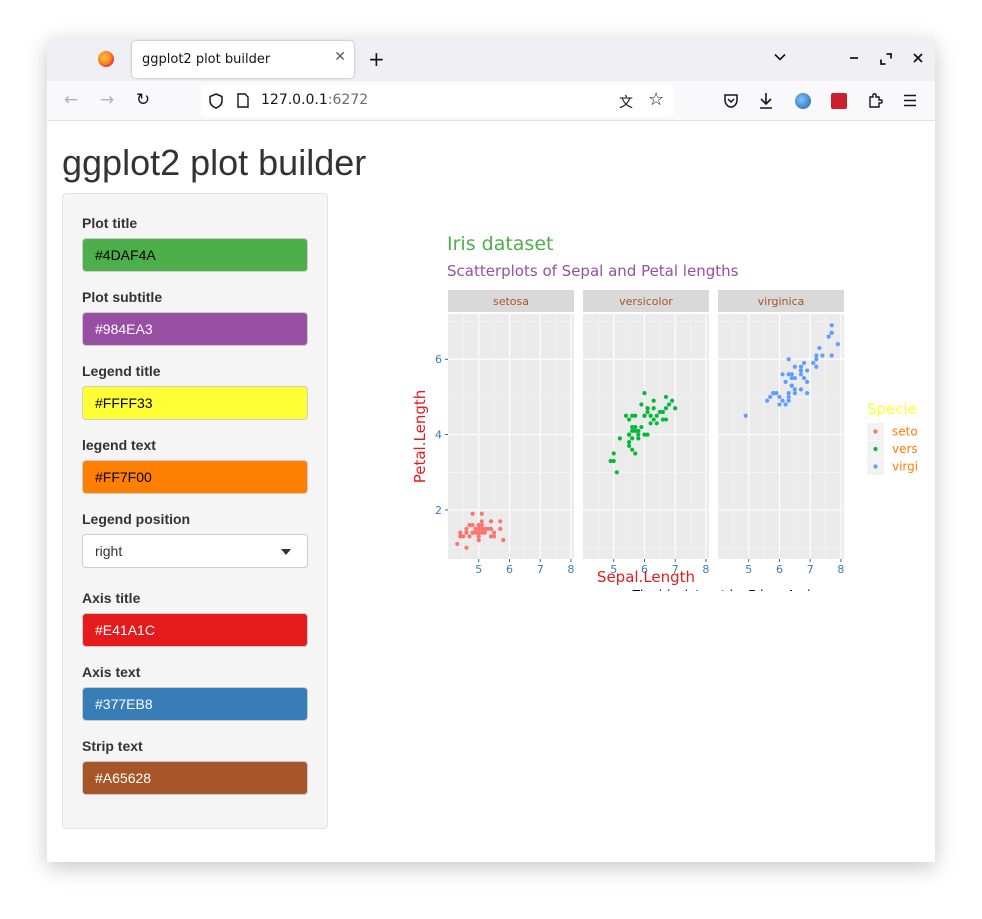 The image size is (982, 919). Describe the element at coordinates (216, 101) in the screenshot. I see `shield-icon` at that location.